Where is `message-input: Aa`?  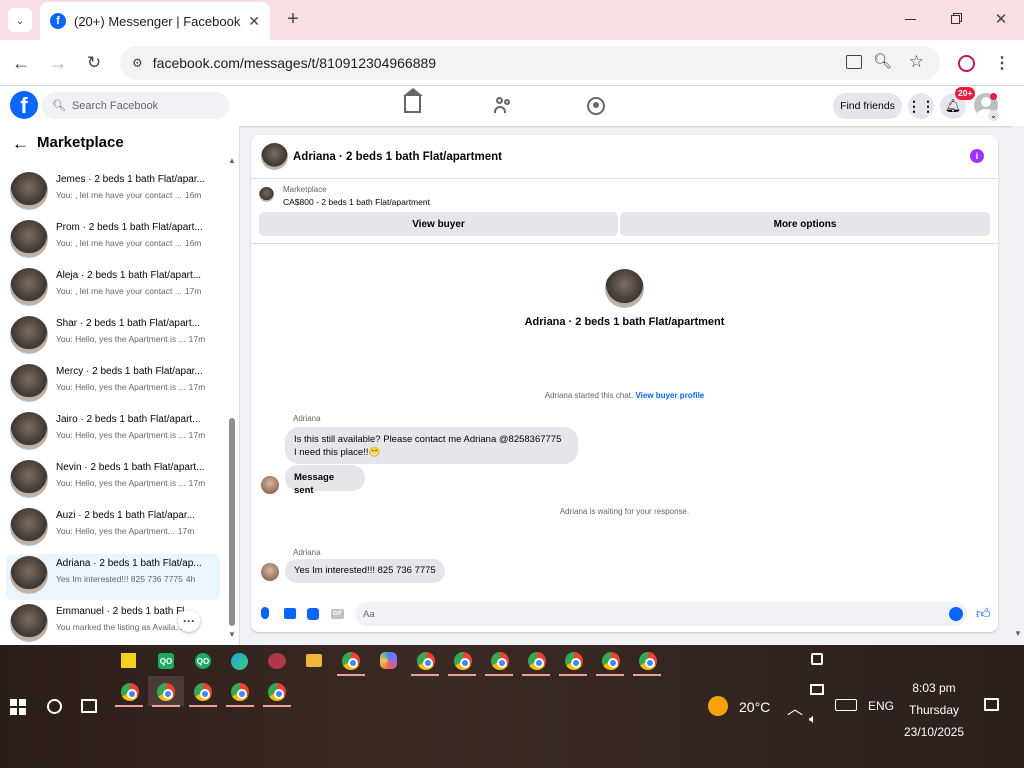 message-input: Aa is located at coordinates (661, 614).